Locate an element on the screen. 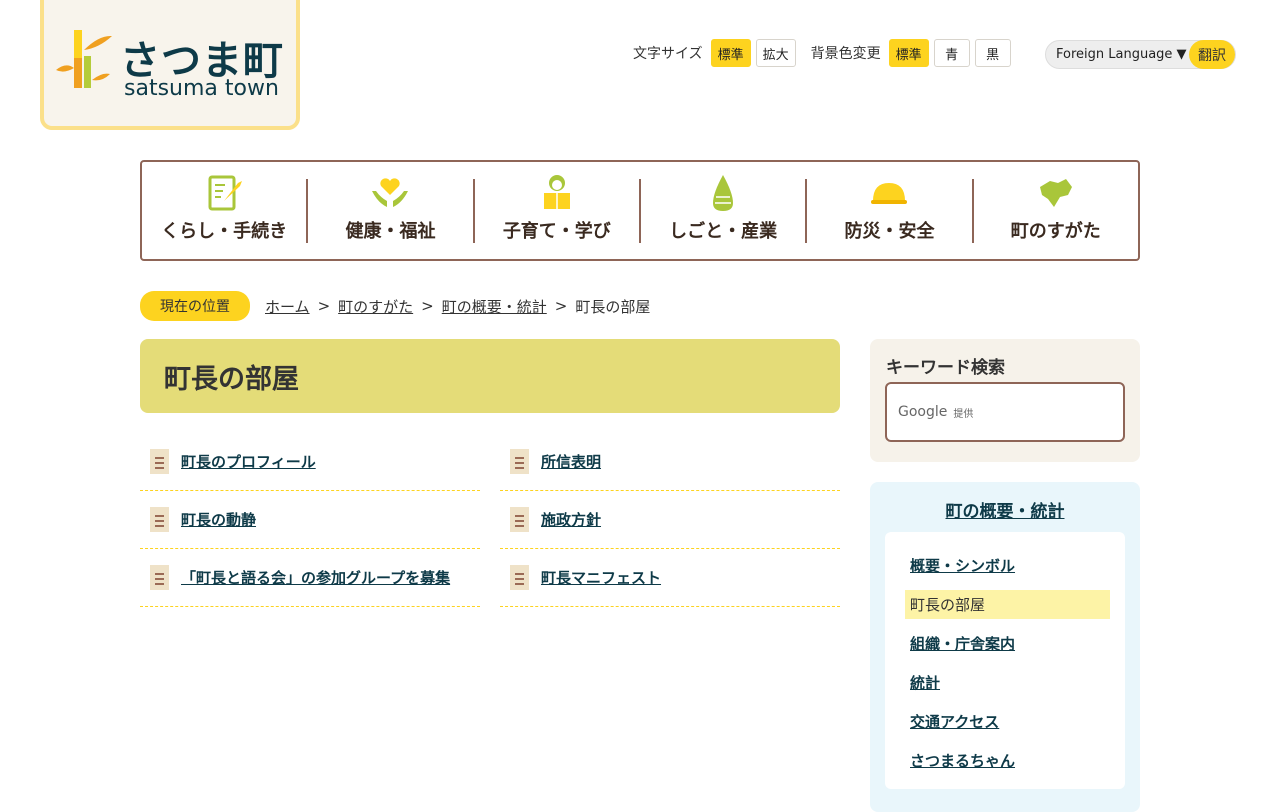  document-pen-icon is located at coordinates (225, 192).